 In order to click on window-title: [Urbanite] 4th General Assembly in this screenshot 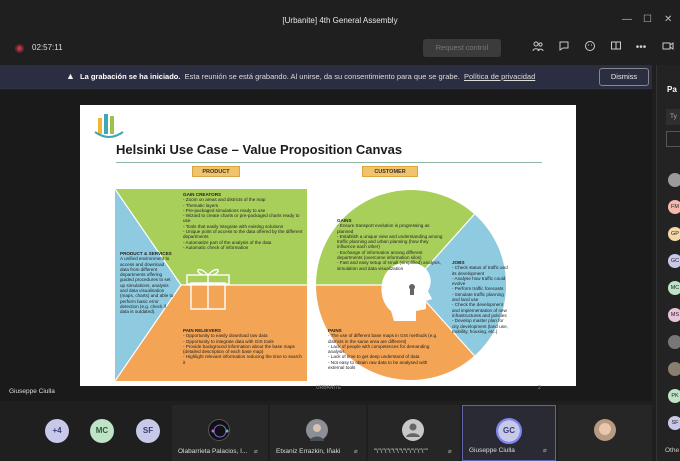, I will do `click(340, 20)`.